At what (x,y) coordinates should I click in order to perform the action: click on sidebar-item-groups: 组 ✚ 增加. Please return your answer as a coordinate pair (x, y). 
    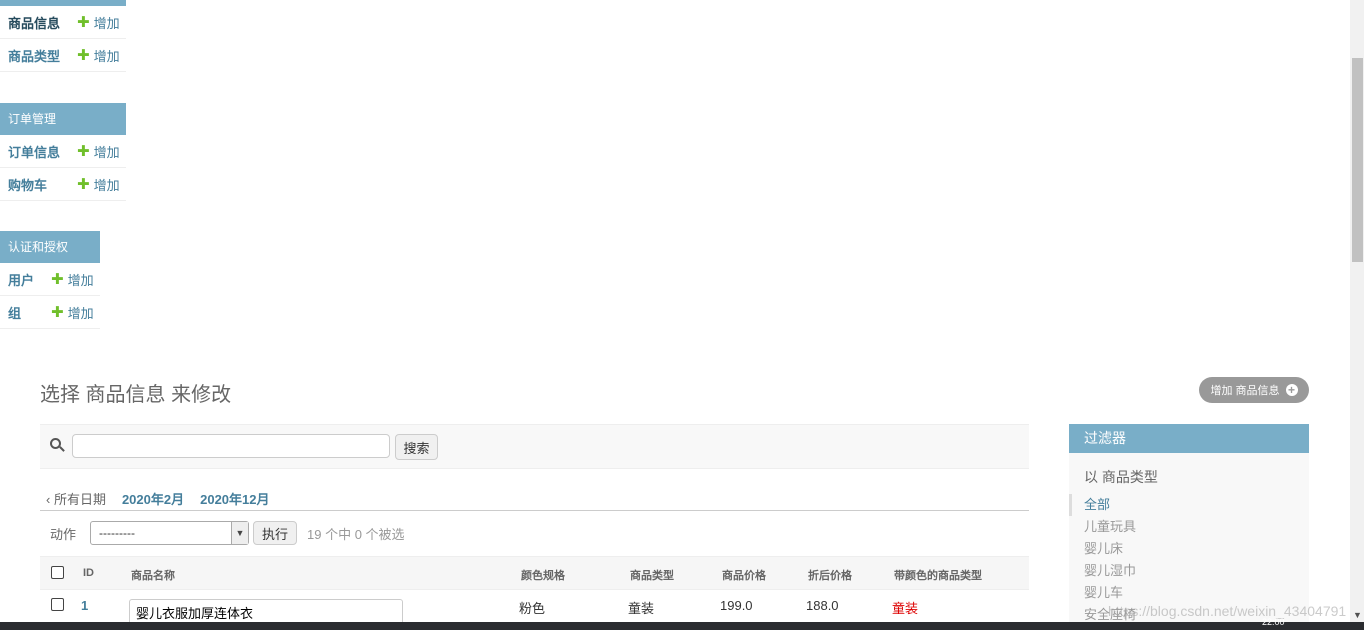
    Looking at the image, I should click on (50, 312).